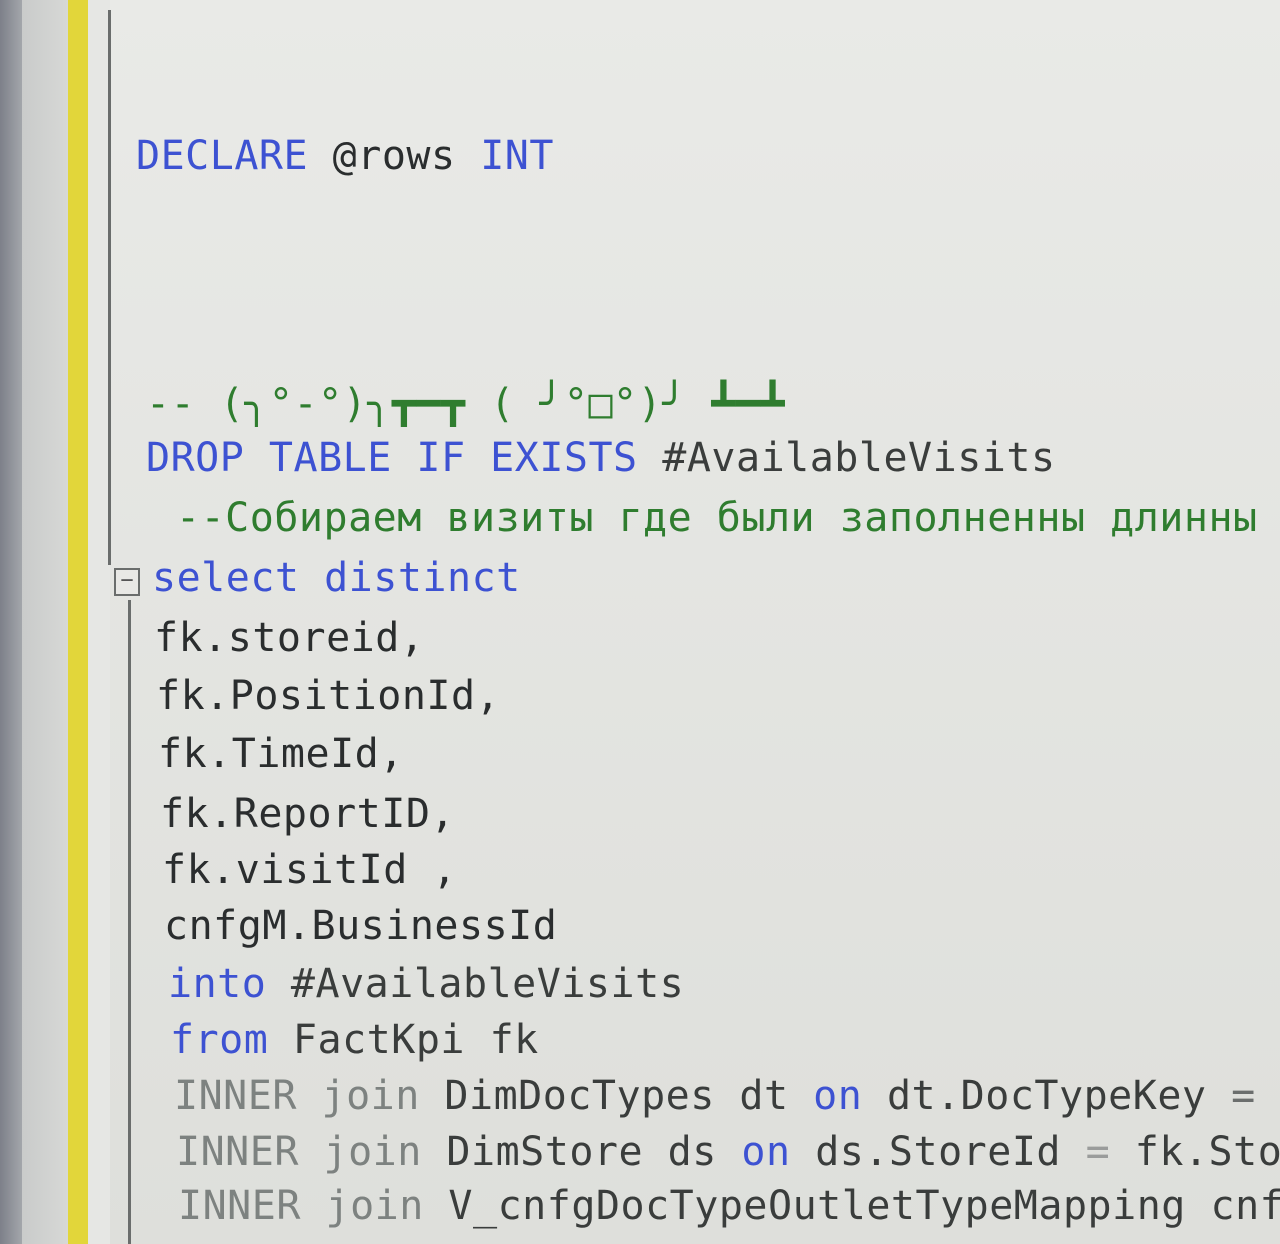 This screenshot has height=1244, width=1280. I want to click on code-line-select: select distinct, so click(336, 578).